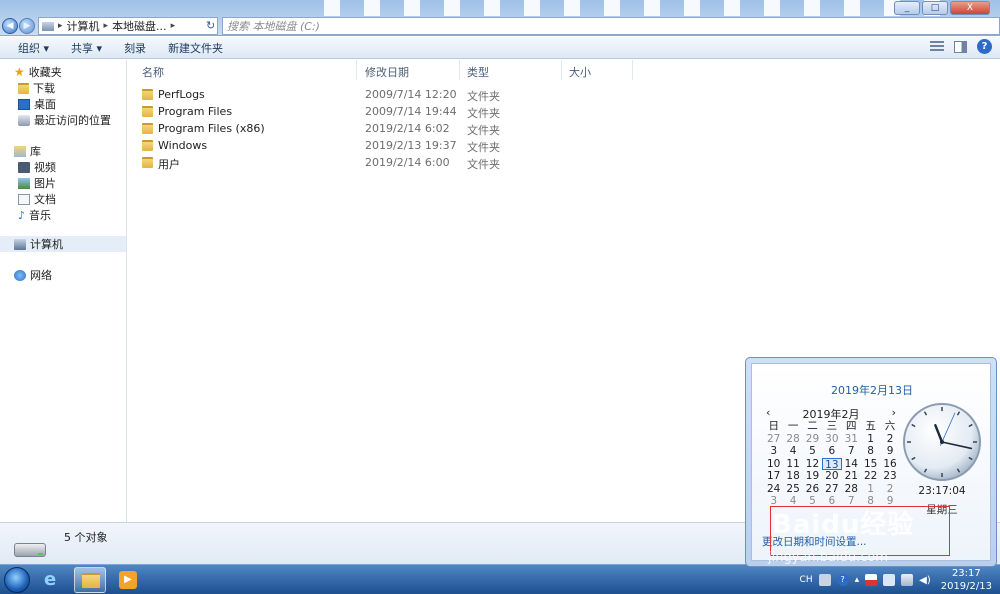 Image resolution: width=1000 pixels, height=594 pixels. I want to click on column-header-date: 修改日期, so click(387, 72).